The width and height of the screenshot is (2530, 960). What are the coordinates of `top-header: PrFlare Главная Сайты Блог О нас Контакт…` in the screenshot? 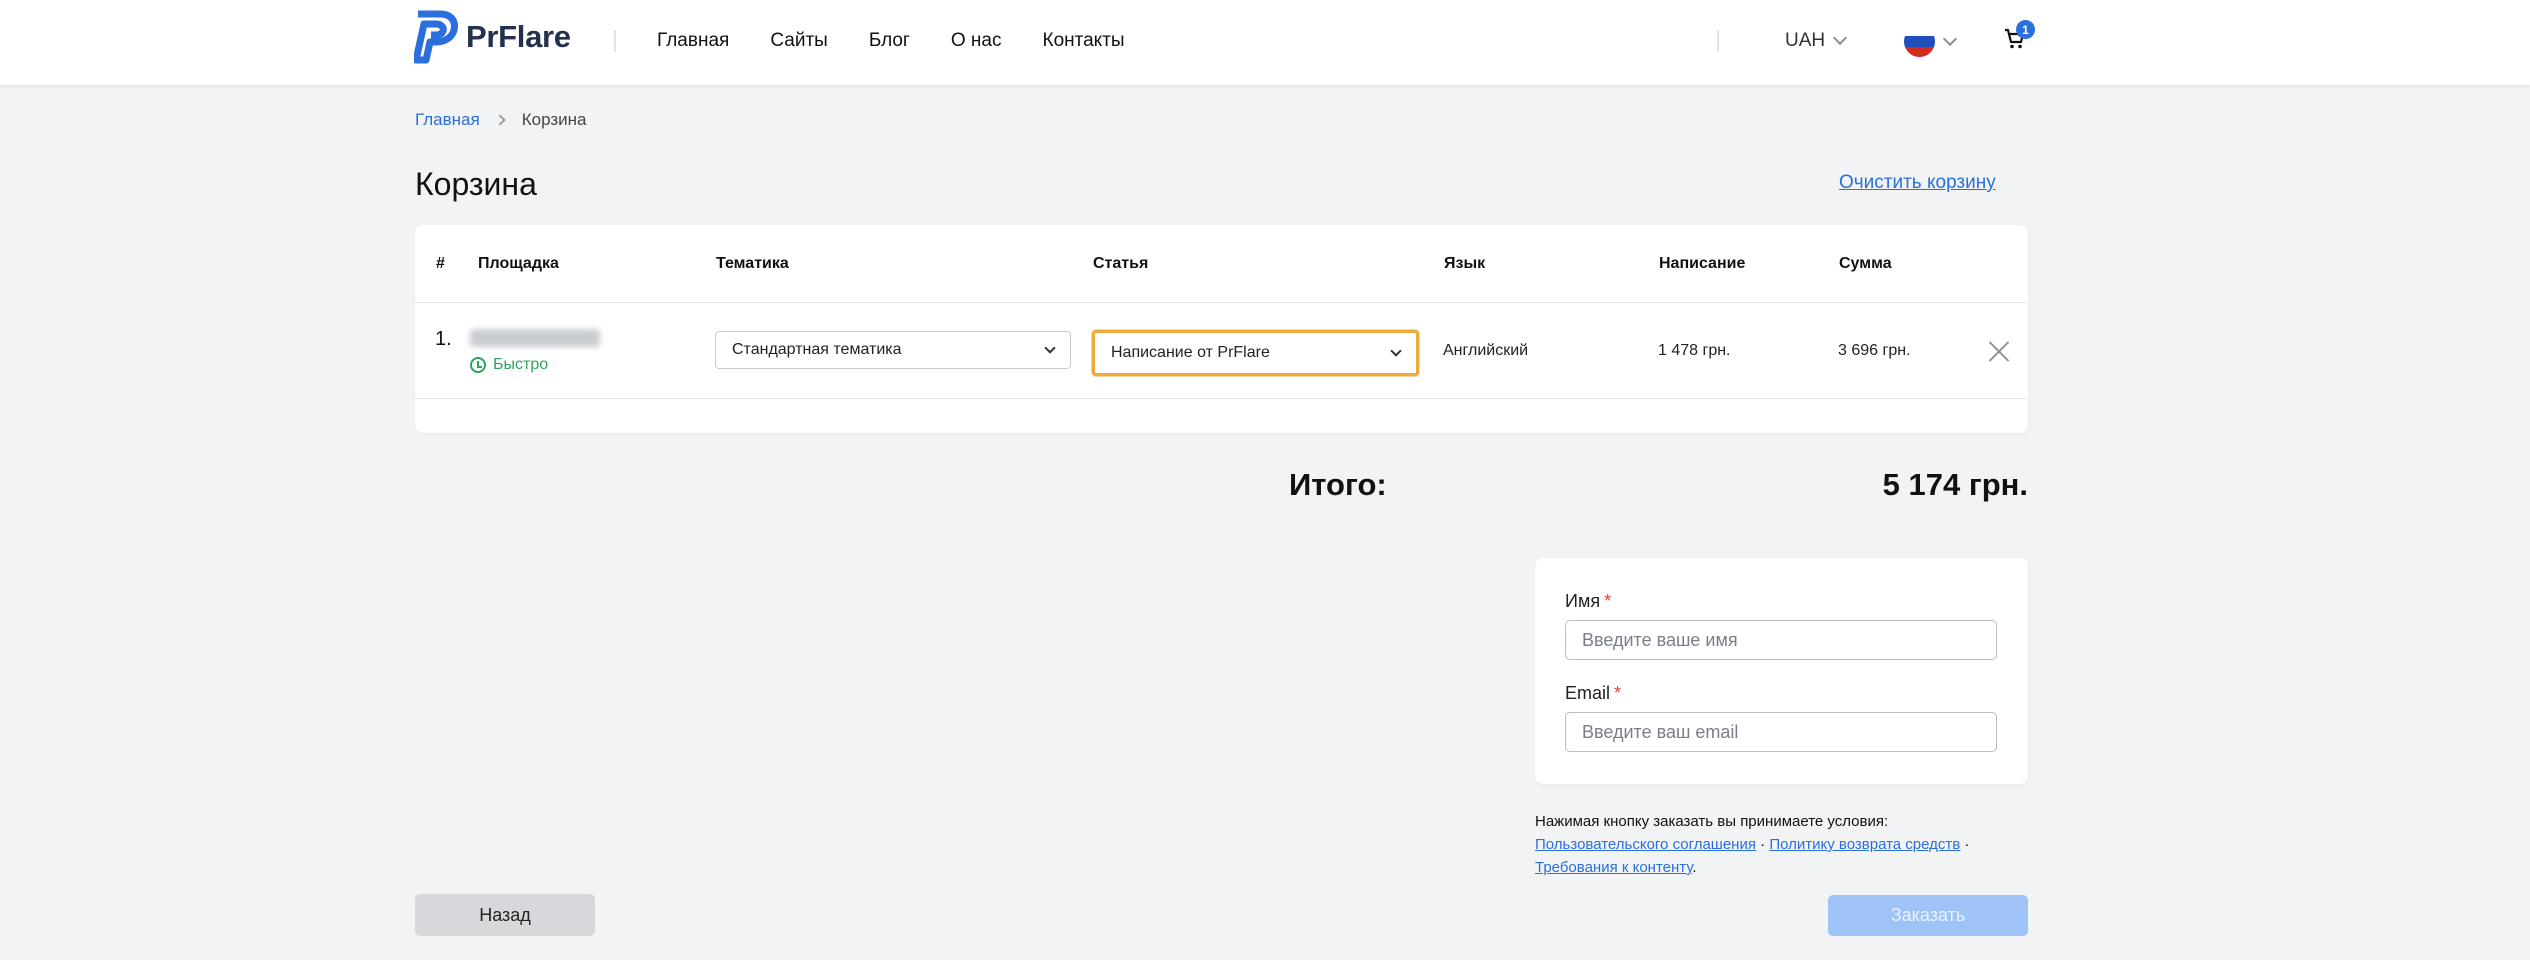 It's located at (1265, 43).